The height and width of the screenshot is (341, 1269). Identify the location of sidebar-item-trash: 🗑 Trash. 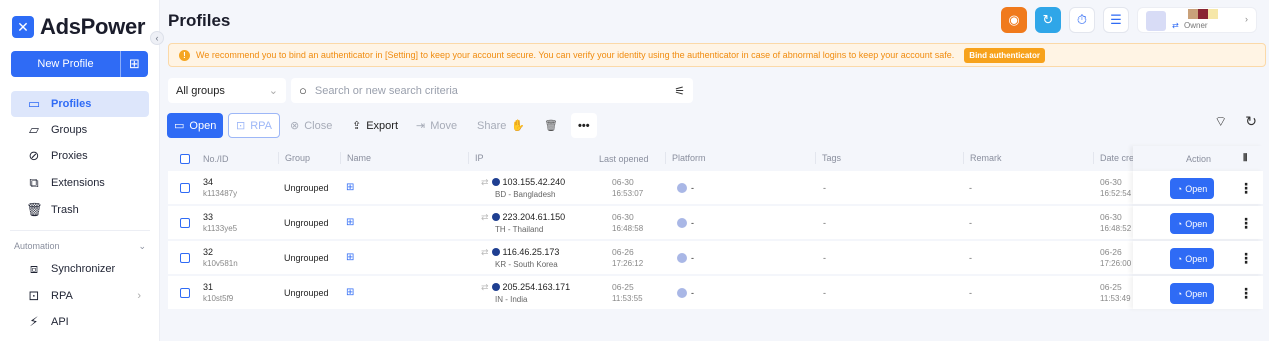
(80, 210).